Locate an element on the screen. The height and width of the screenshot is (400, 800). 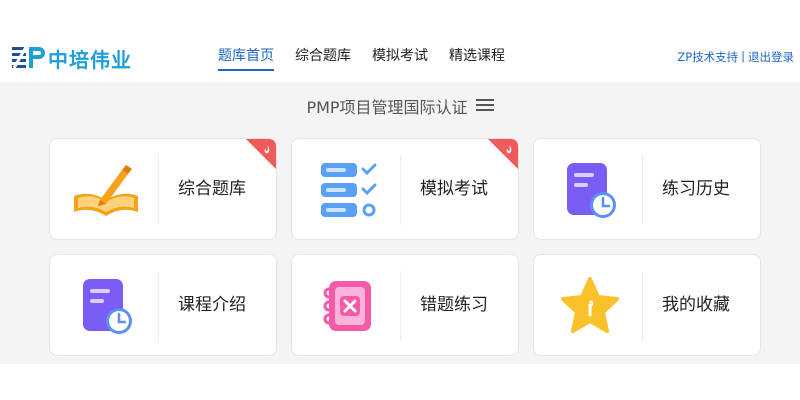
nav-item-mock-exam: 模拟考试 is located at coordinates (400, 57).